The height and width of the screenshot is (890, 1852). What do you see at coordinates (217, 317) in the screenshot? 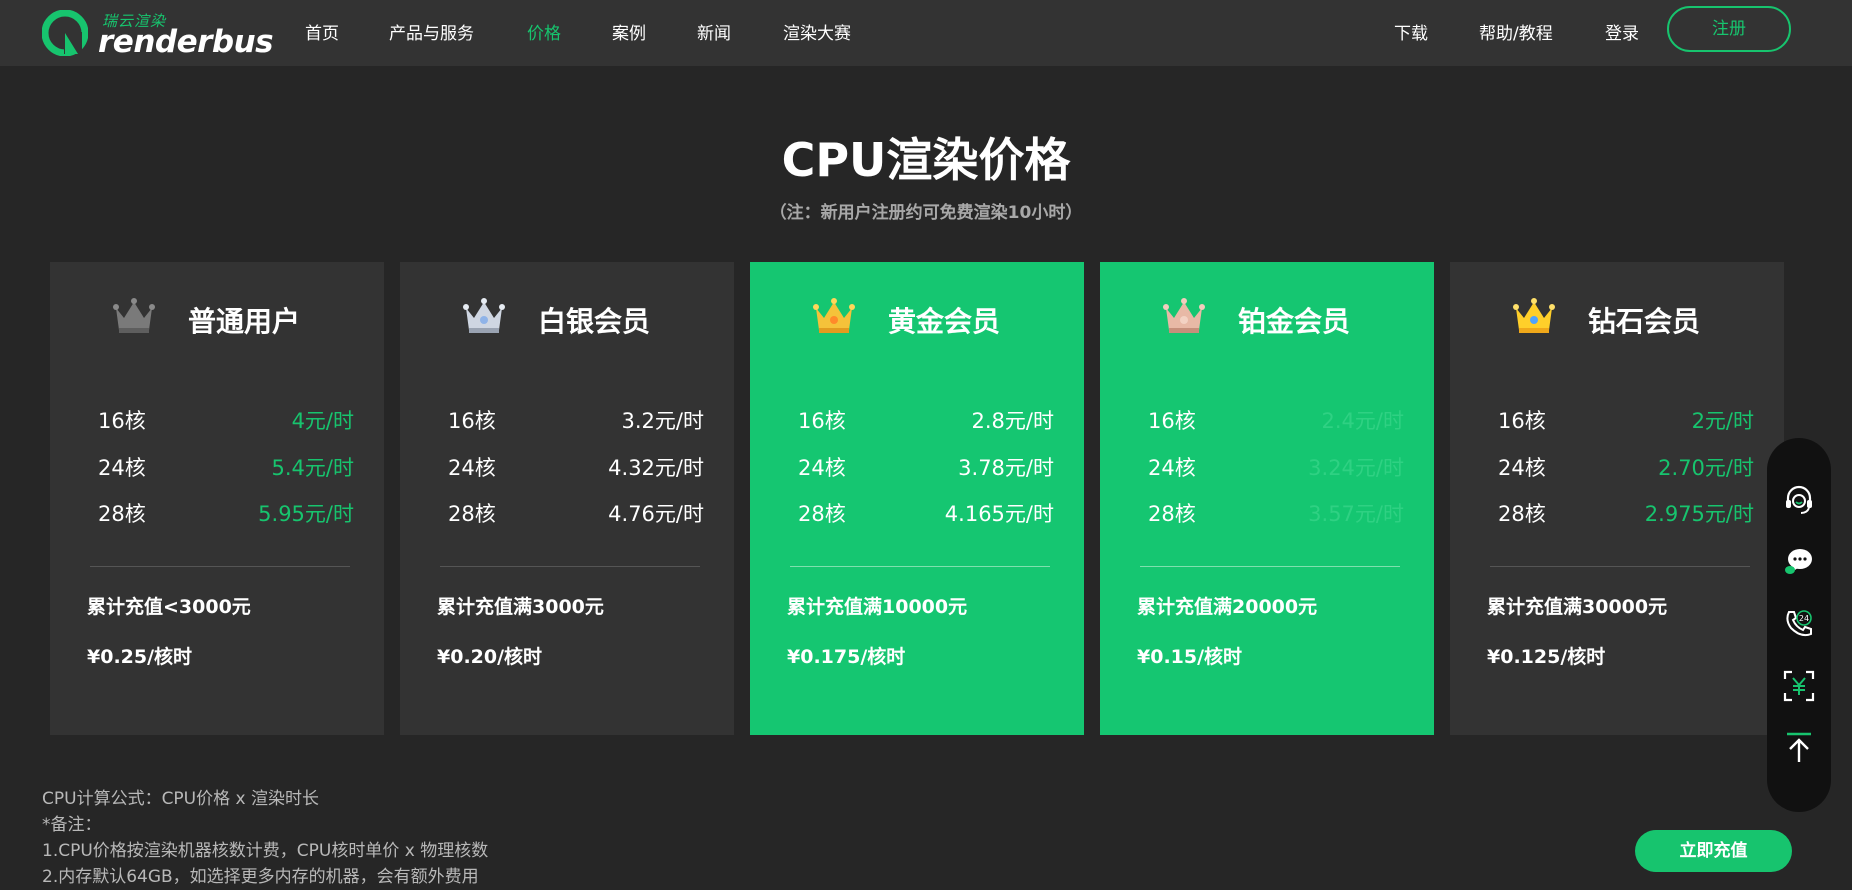
I see `card-header: 普通用户` at bounding box center [217, 317].